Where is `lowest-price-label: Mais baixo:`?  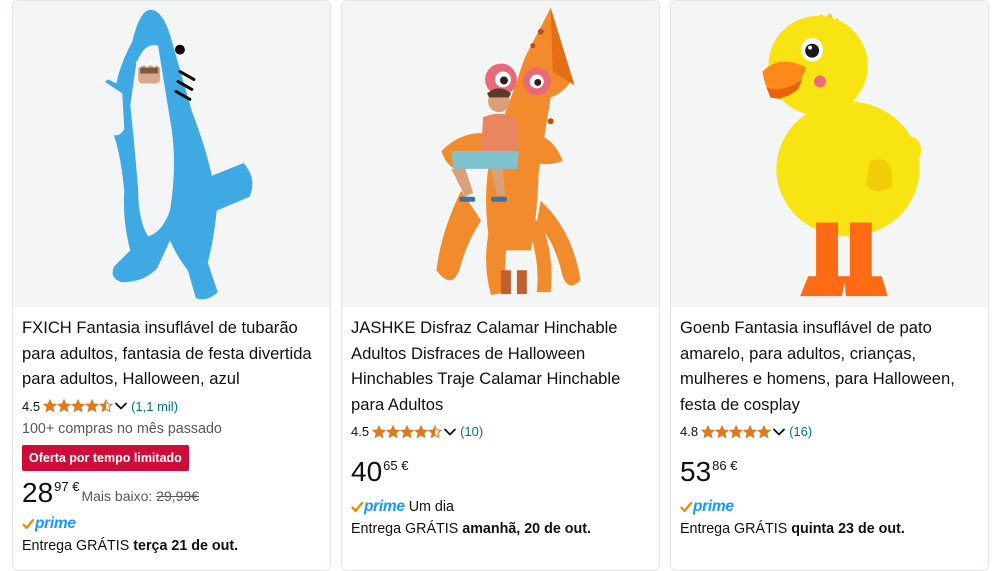
lowest-price-label: Mais baixo: is located at coordinates (119, 496).